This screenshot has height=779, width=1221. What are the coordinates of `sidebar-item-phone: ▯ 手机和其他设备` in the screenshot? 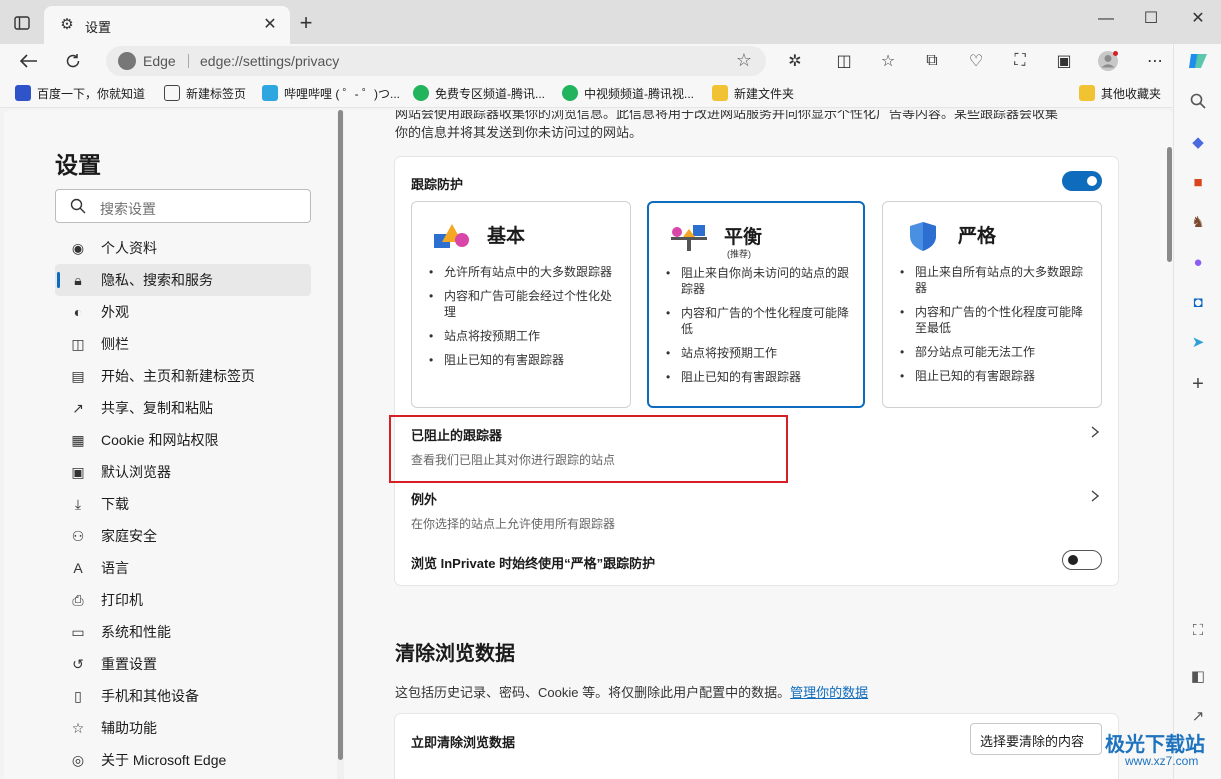 It's located at (183, 696).